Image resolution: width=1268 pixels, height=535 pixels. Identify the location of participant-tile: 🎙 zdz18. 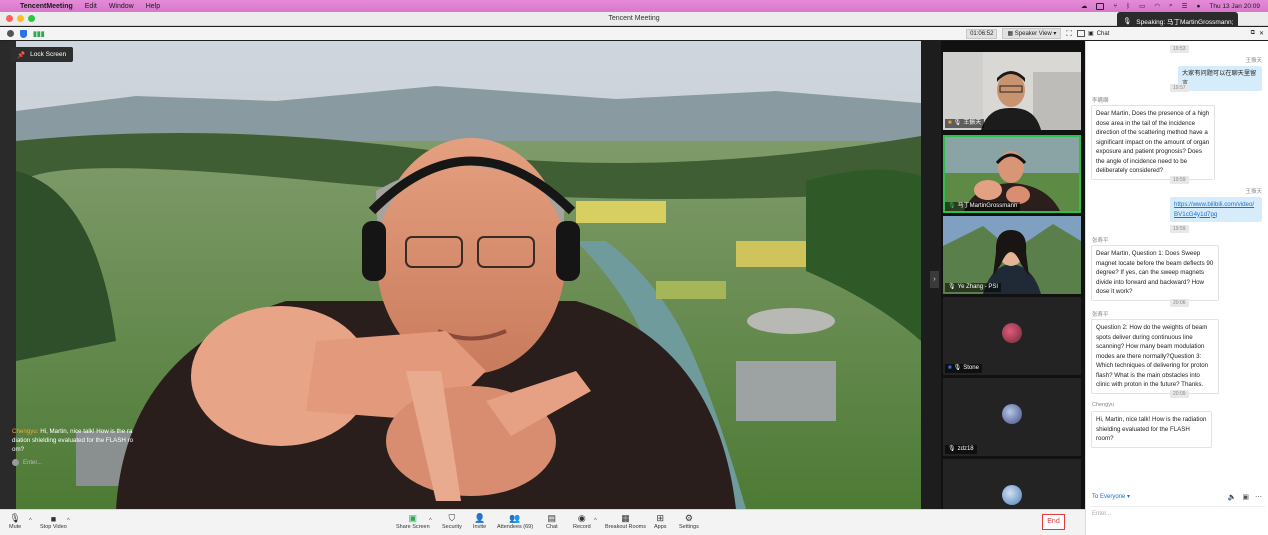
(1012, 417).